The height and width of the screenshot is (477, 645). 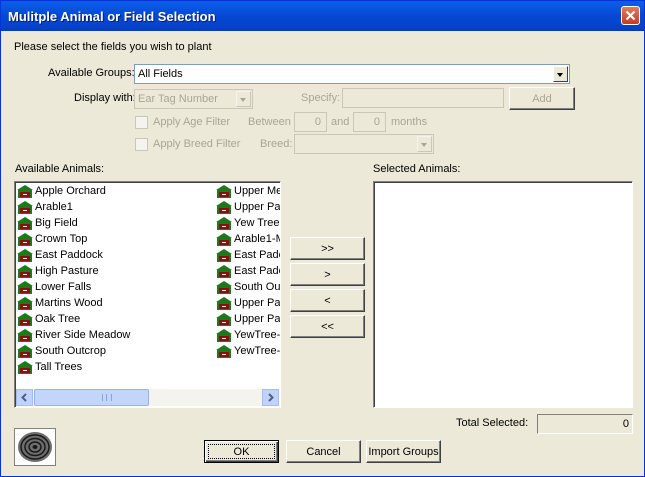 What do you see at coordinates (115, 256) in the screenshot?
I see `list-item: East Paddock` at bounding box center [115, 256].